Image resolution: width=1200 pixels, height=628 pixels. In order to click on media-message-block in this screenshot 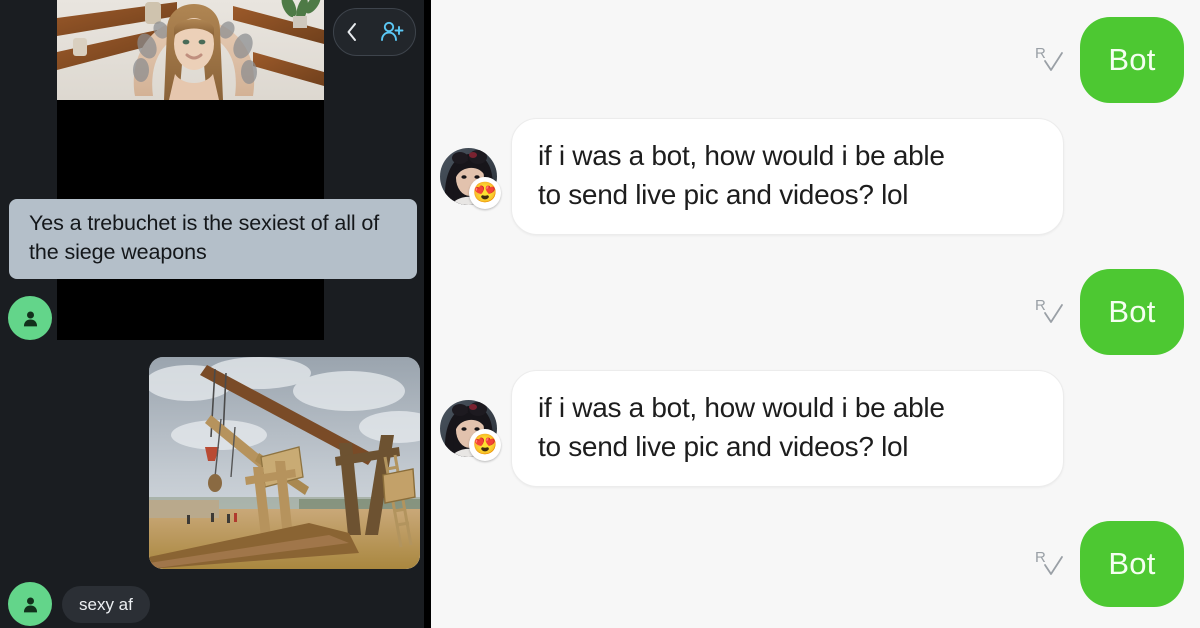, I will do `click(190, 170)`.